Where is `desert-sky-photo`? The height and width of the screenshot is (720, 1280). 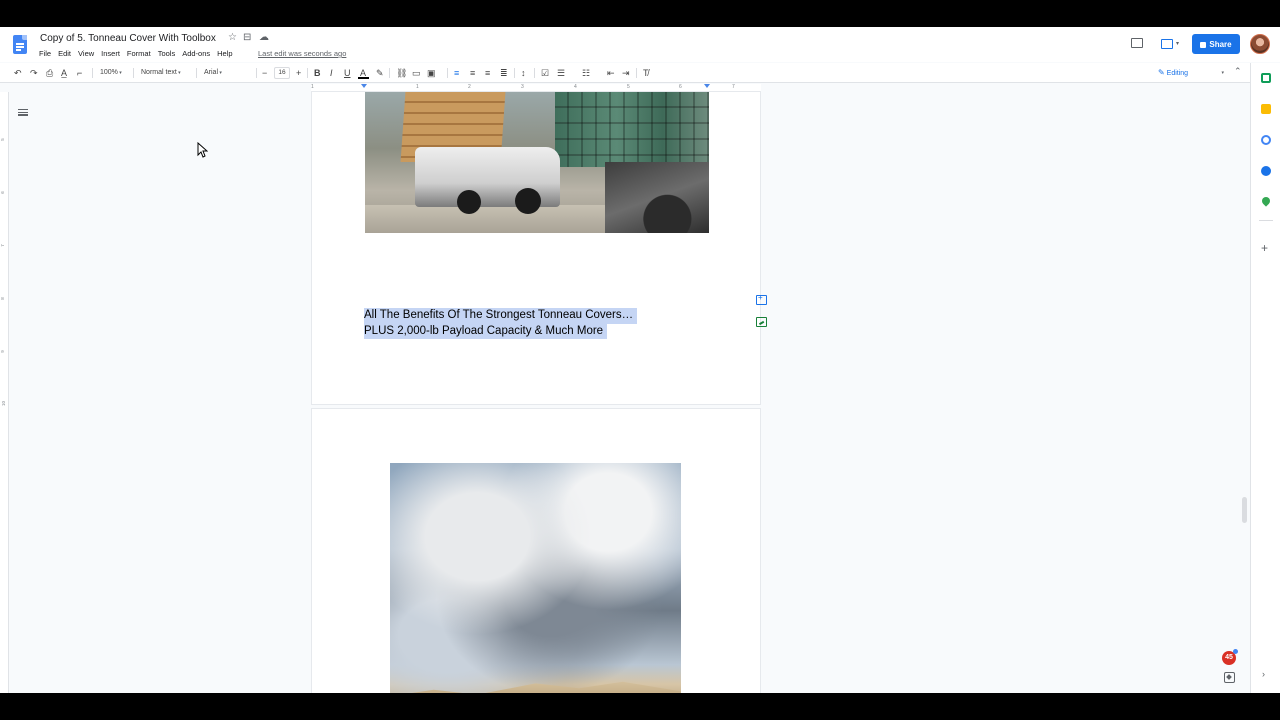
desert-sky-photo is located at coordinates (535, 578).